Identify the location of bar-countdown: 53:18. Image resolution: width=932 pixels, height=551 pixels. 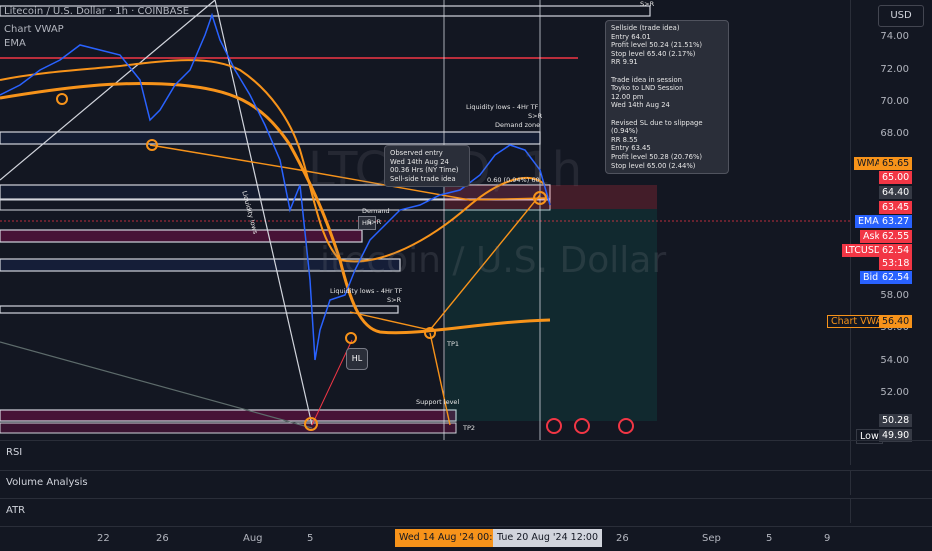
(896, 263).